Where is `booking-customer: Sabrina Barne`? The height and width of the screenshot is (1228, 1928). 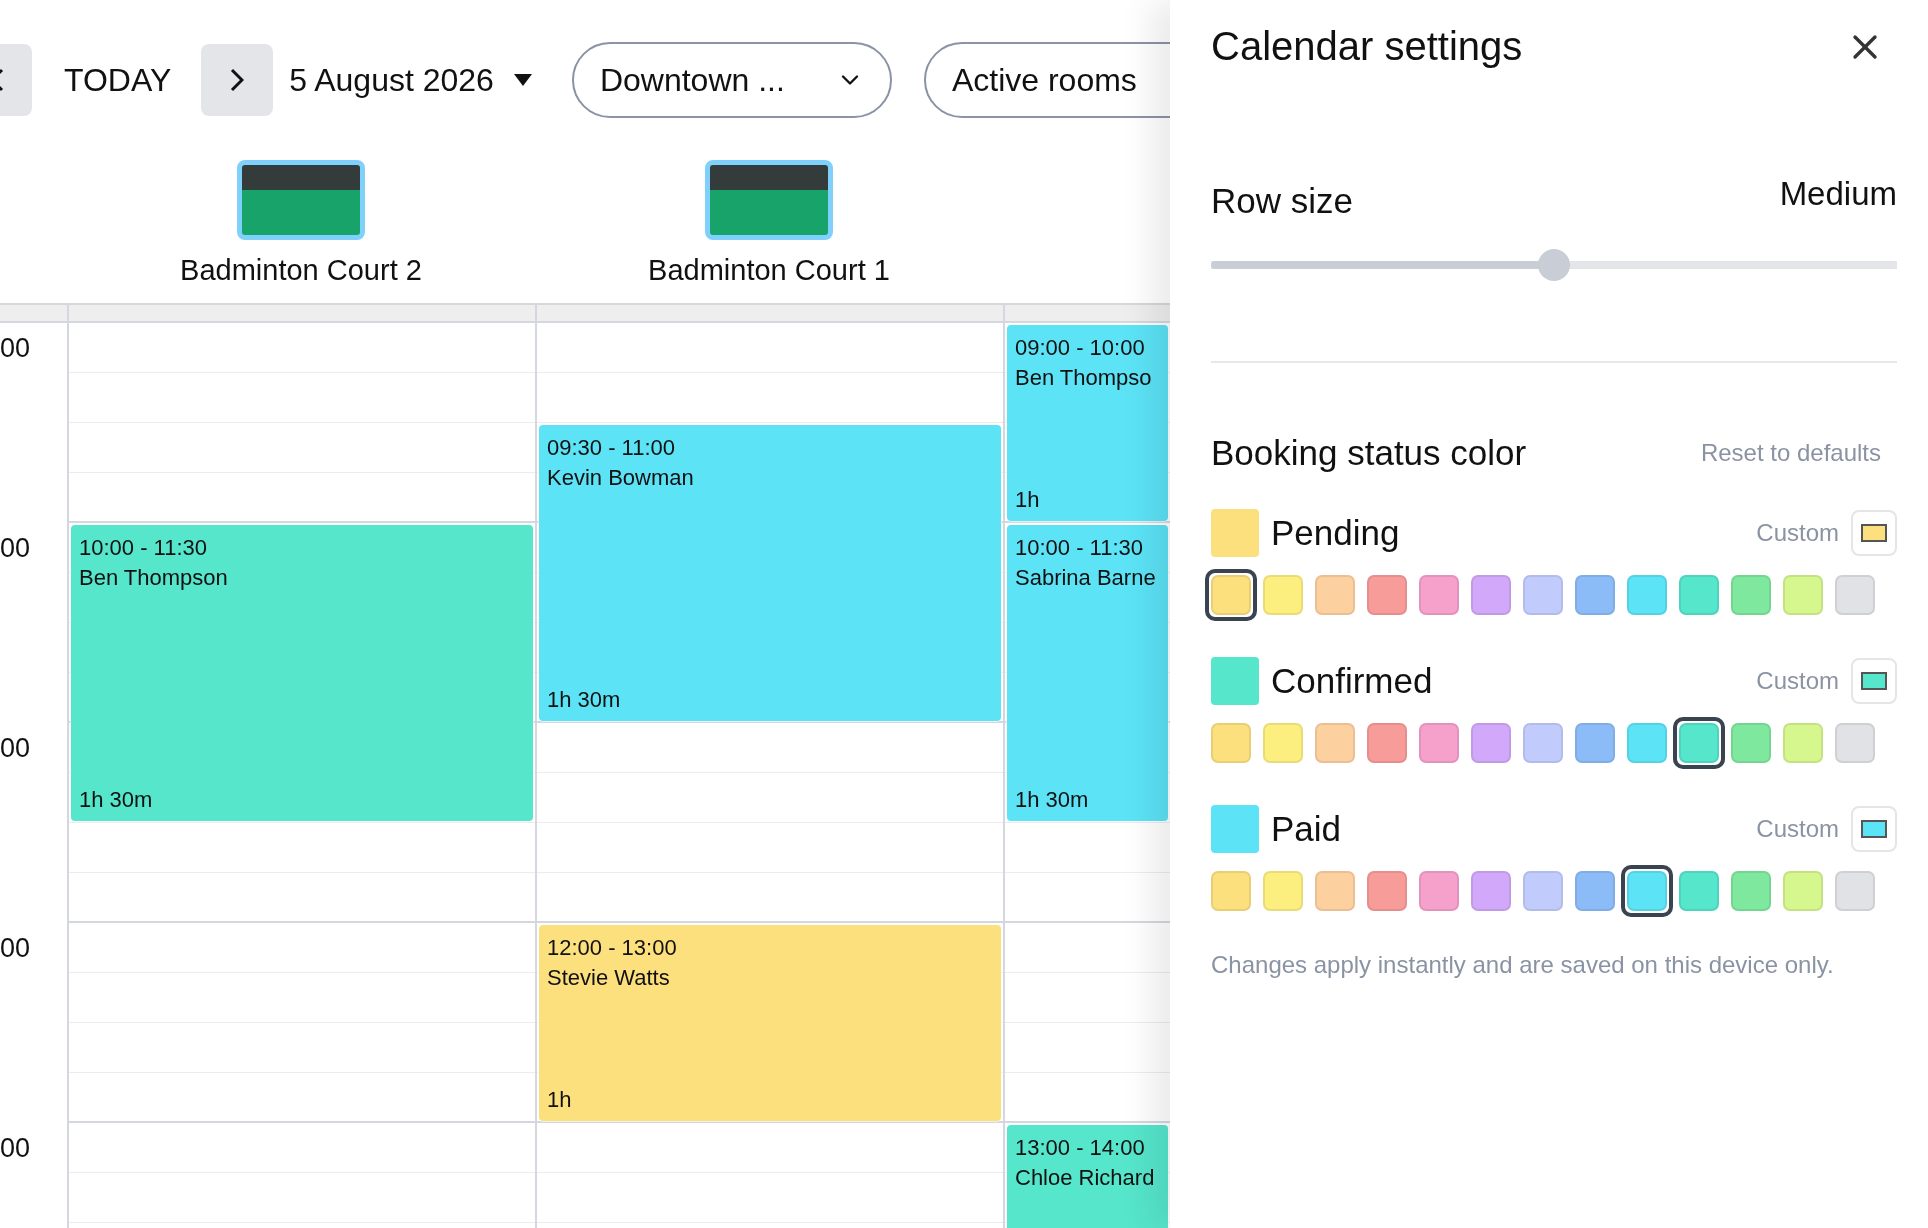 booking-customer: Sabrina Barne is located at coordinates (1085, 578).